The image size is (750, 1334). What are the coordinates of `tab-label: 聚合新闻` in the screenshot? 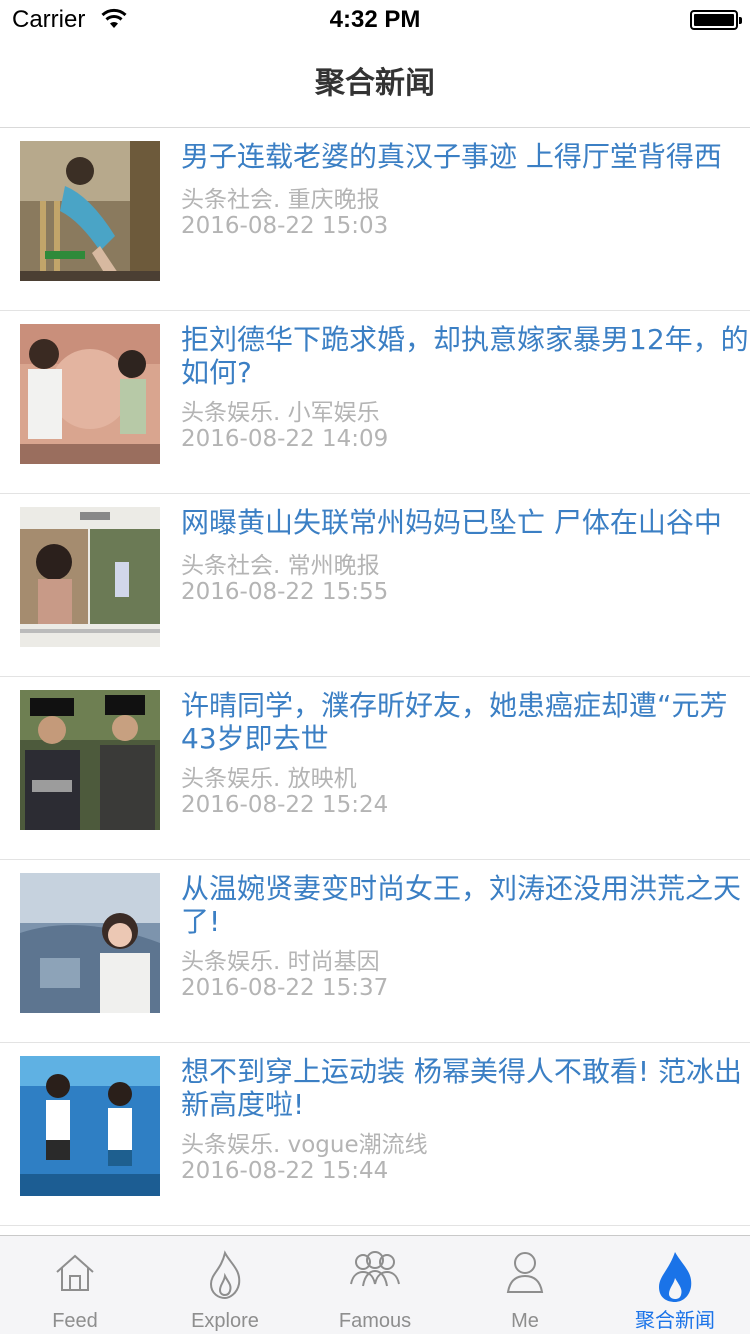 It's located at (675, 1321).